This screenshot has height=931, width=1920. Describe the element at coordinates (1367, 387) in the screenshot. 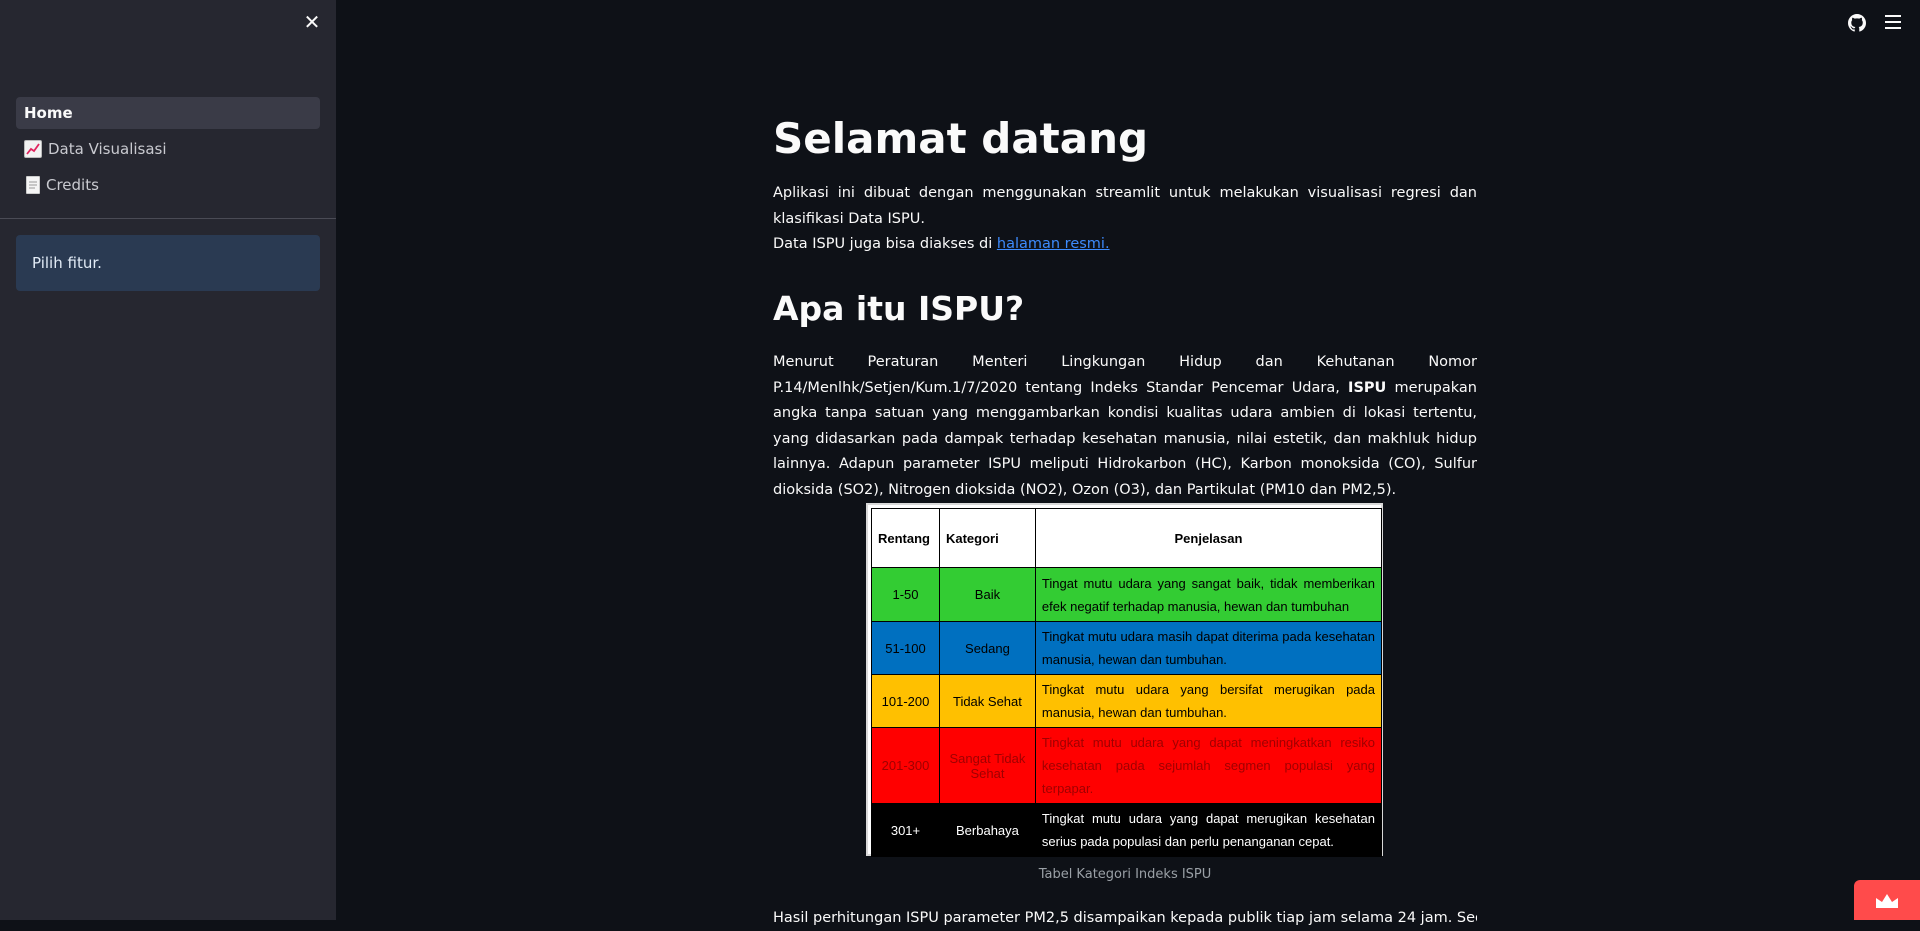

I see `desc-bold: ISPU` at that location.